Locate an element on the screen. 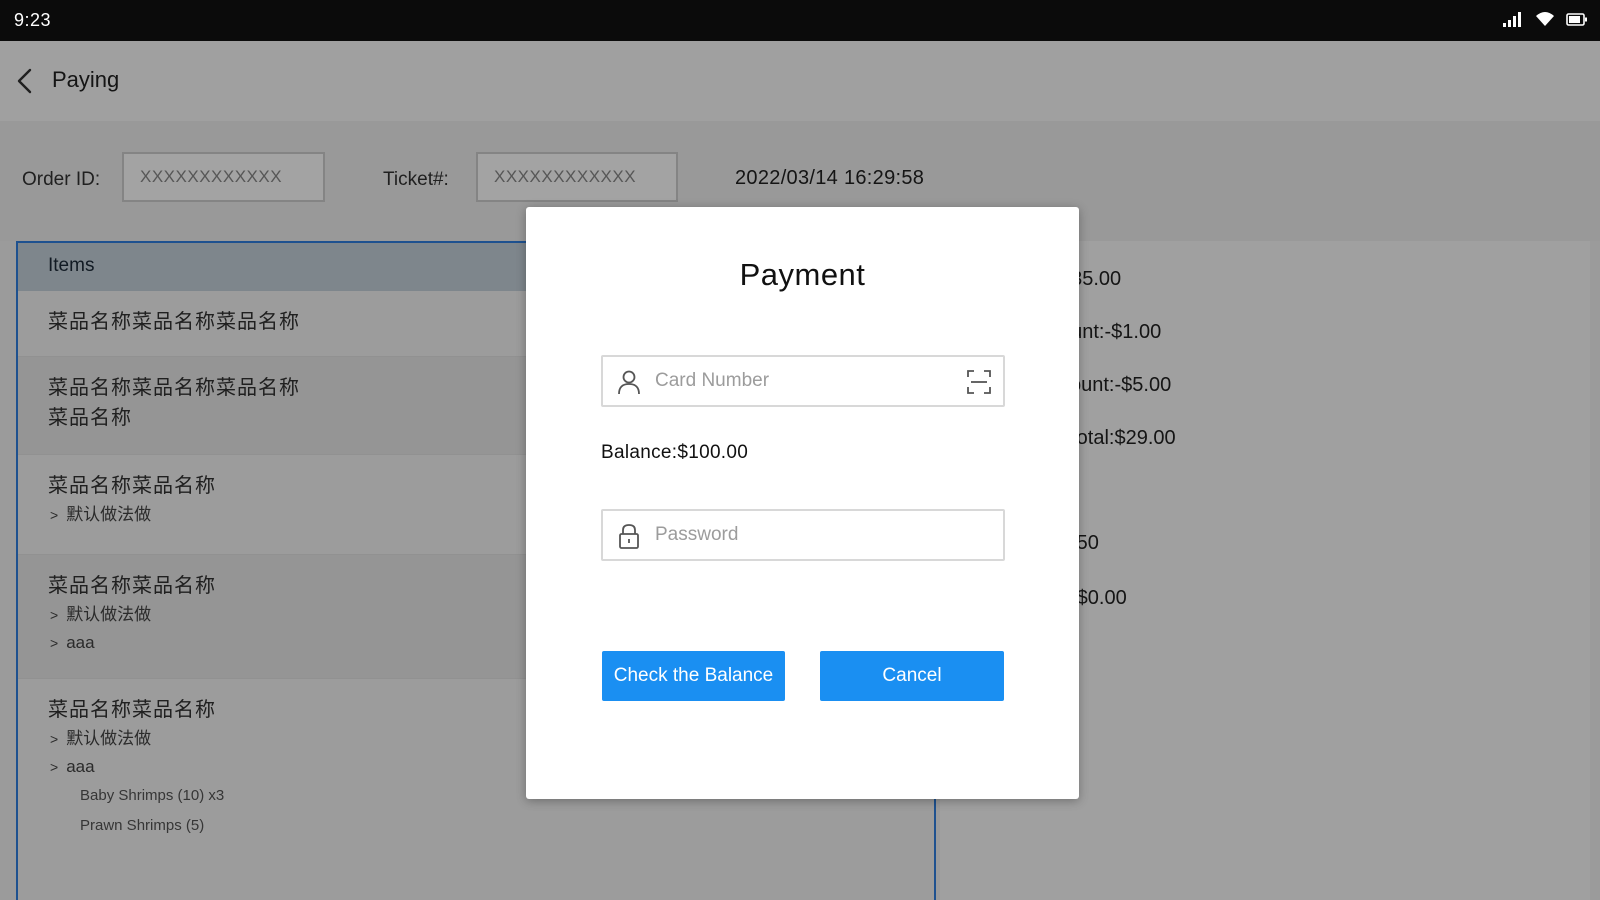 The width and height of the screenshot is (1600, 900). status-bar: 9:23 is located at coordinates (800, 20).